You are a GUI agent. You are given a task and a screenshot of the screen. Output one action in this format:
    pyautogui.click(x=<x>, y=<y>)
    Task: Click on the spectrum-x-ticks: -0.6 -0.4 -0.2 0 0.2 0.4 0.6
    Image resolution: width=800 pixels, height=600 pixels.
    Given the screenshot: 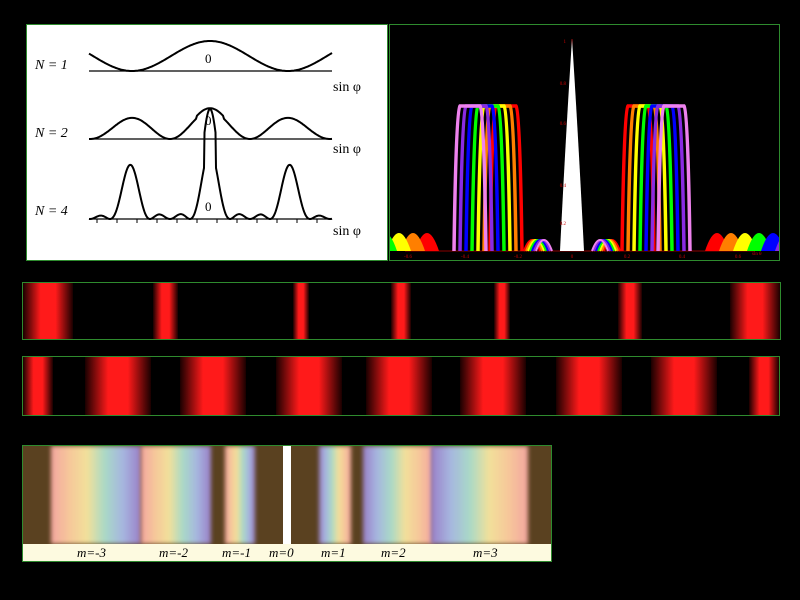 What is the action you would take?
    pyautogui.click(x=573, y=257)
    